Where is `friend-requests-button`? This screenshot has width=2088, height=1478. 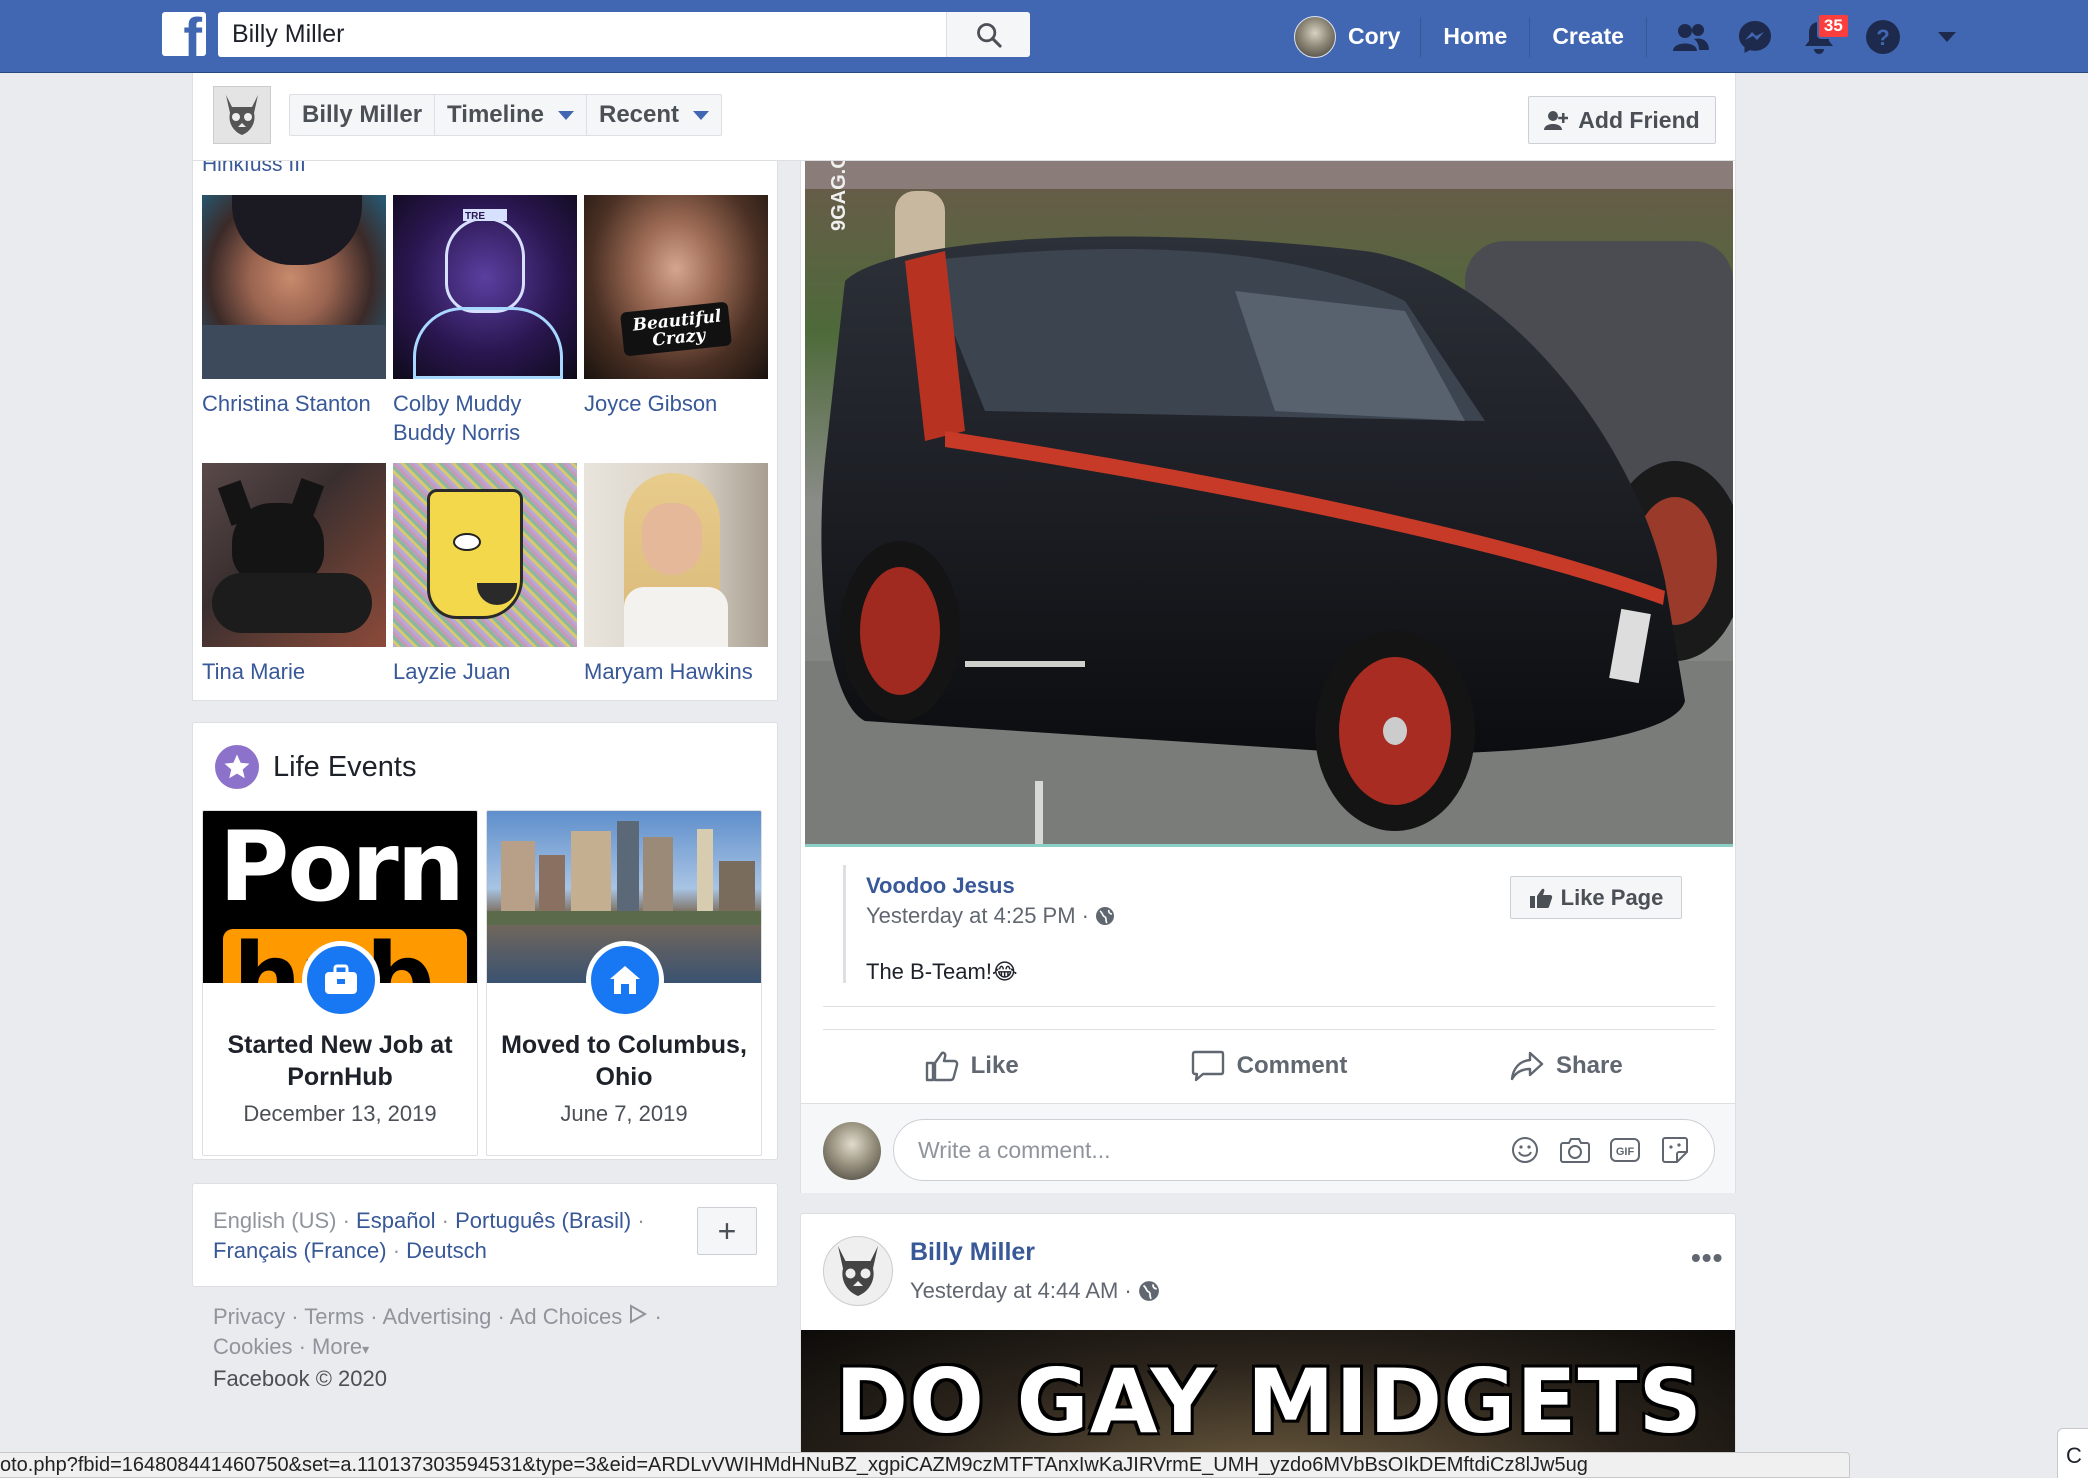 friend-requests-button is located at coordinates (1691, 37).